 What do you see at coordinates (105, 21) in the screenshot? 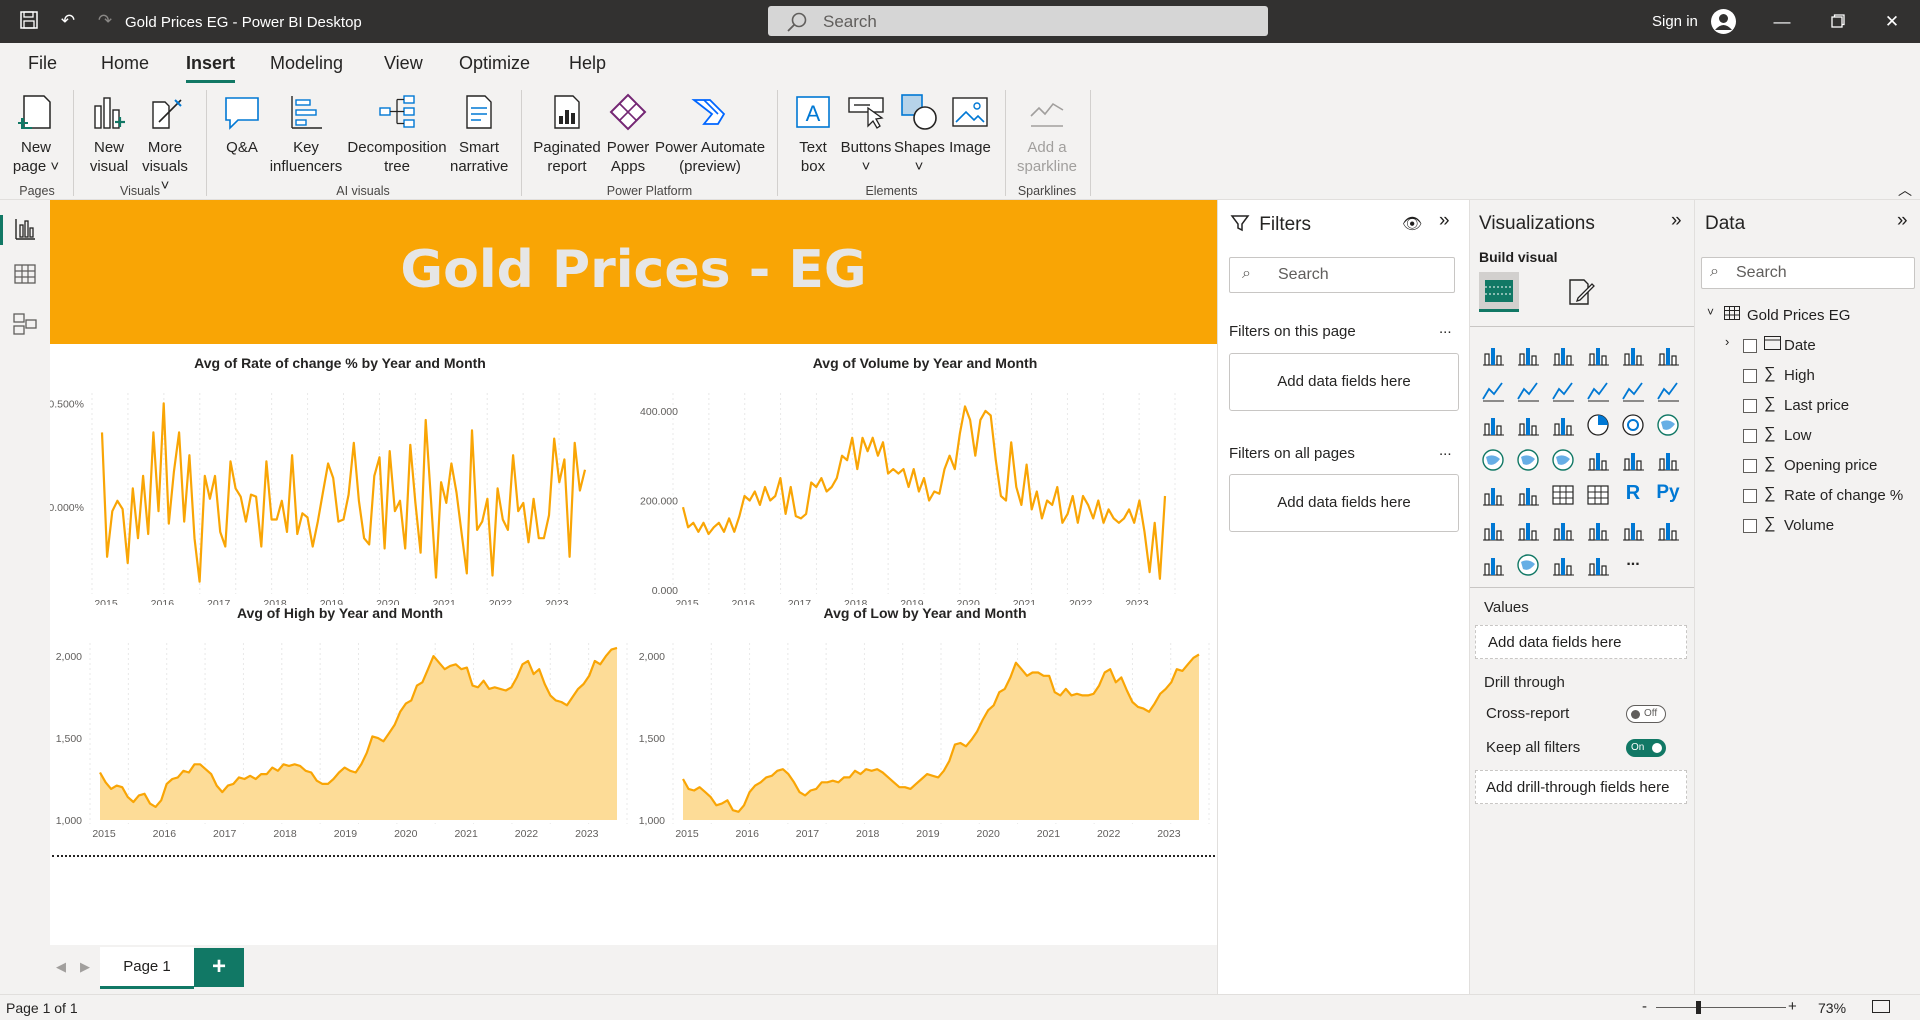
I see `redo-icon: ↷` at bounding box center [105, 21].